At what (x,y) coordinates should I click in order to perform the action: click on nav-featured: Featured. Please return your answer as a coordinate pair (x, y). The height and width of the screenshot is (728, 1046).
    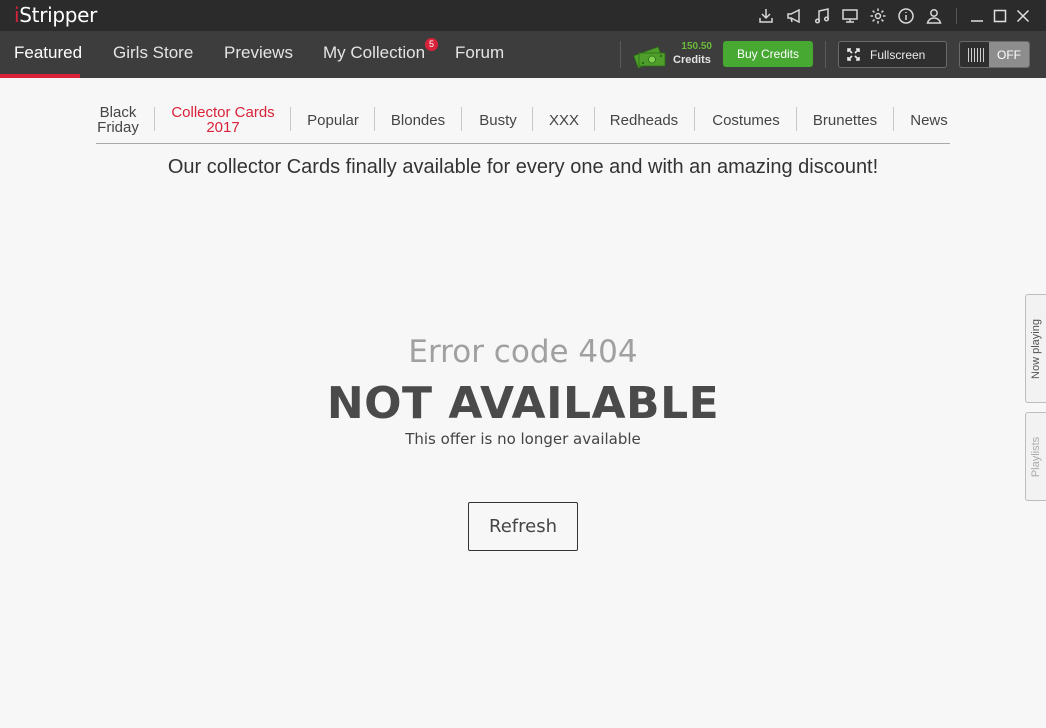
    Looking at the image, I should click on (48, 53).